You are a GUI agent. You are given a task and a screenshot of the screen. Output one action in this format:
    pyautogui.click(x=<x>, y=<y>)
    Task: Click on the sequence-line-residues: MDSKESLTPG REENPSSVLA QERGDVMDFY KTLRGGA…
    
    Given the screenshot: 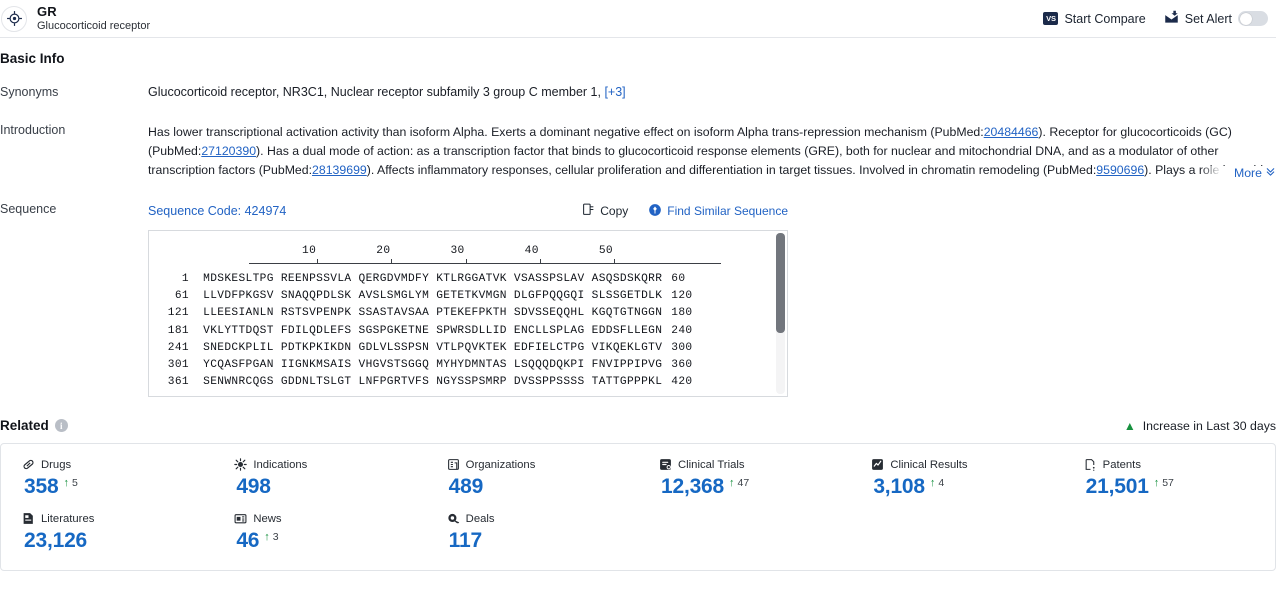 What is the action you would take?
    pyautogui.click(x=426, y=279)
    